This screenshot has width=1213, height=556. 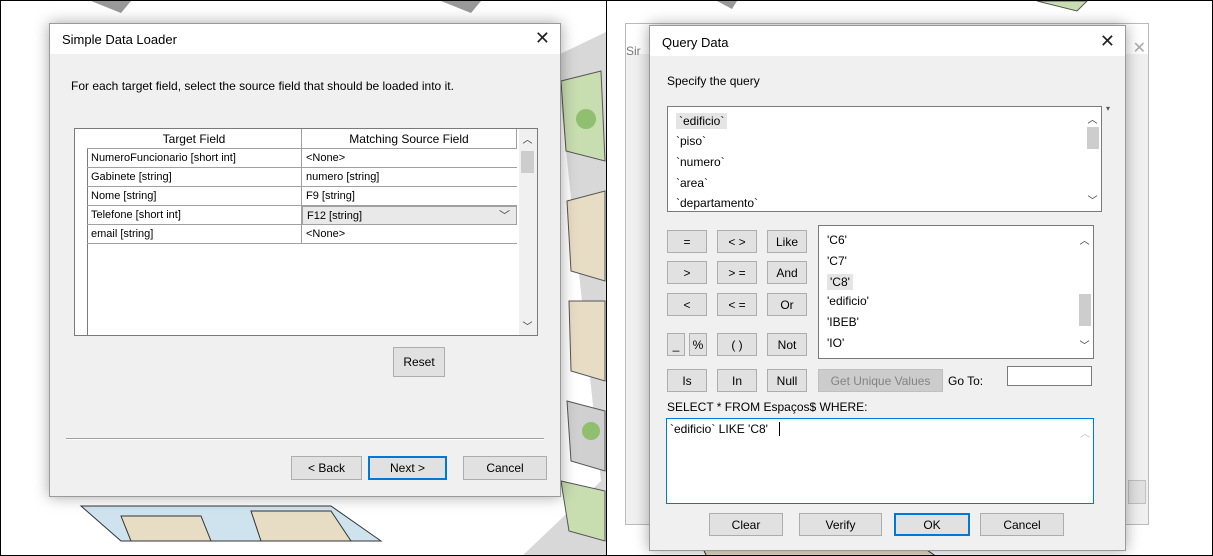 I want to click on back-button: < Back, so click(x=326, y=468).